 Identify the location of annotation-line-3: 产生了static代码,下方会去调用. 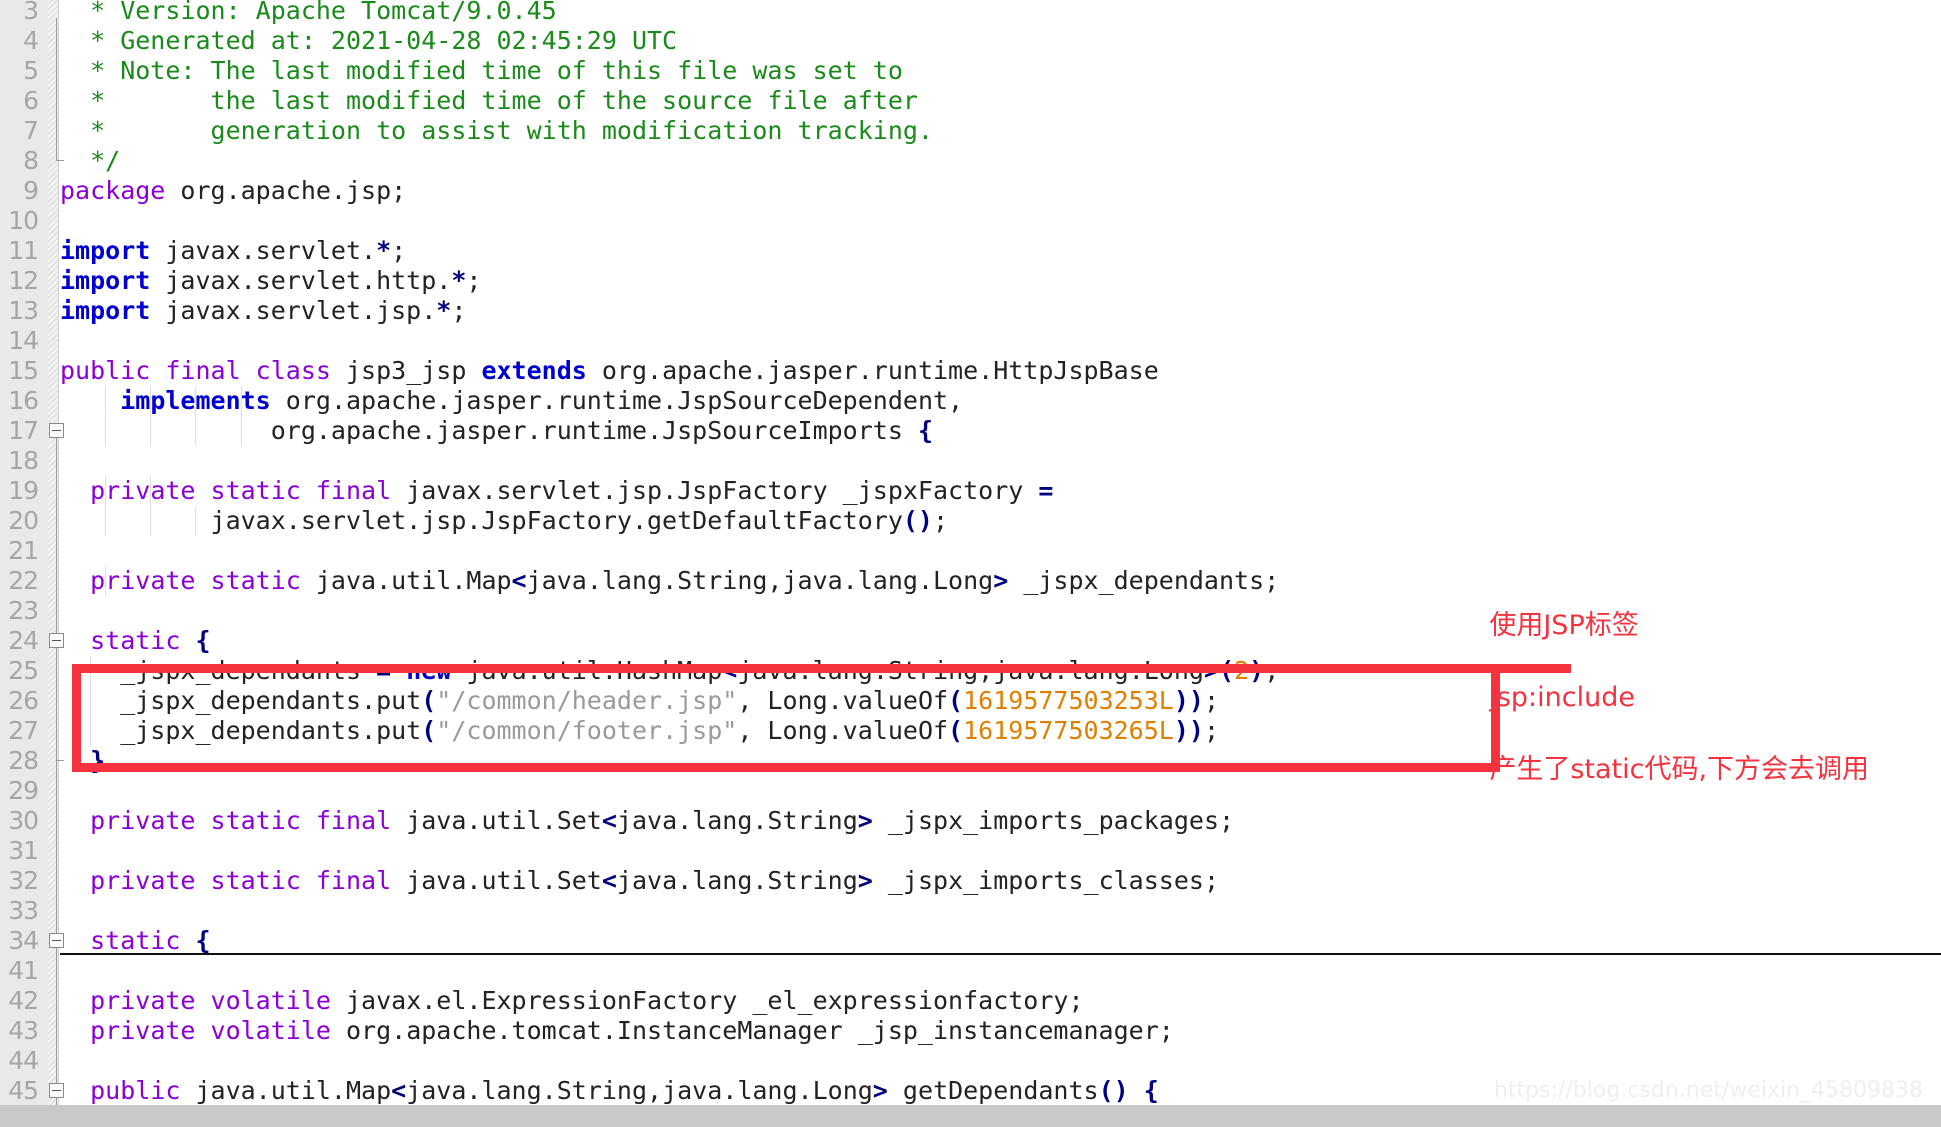
(1679, 769).